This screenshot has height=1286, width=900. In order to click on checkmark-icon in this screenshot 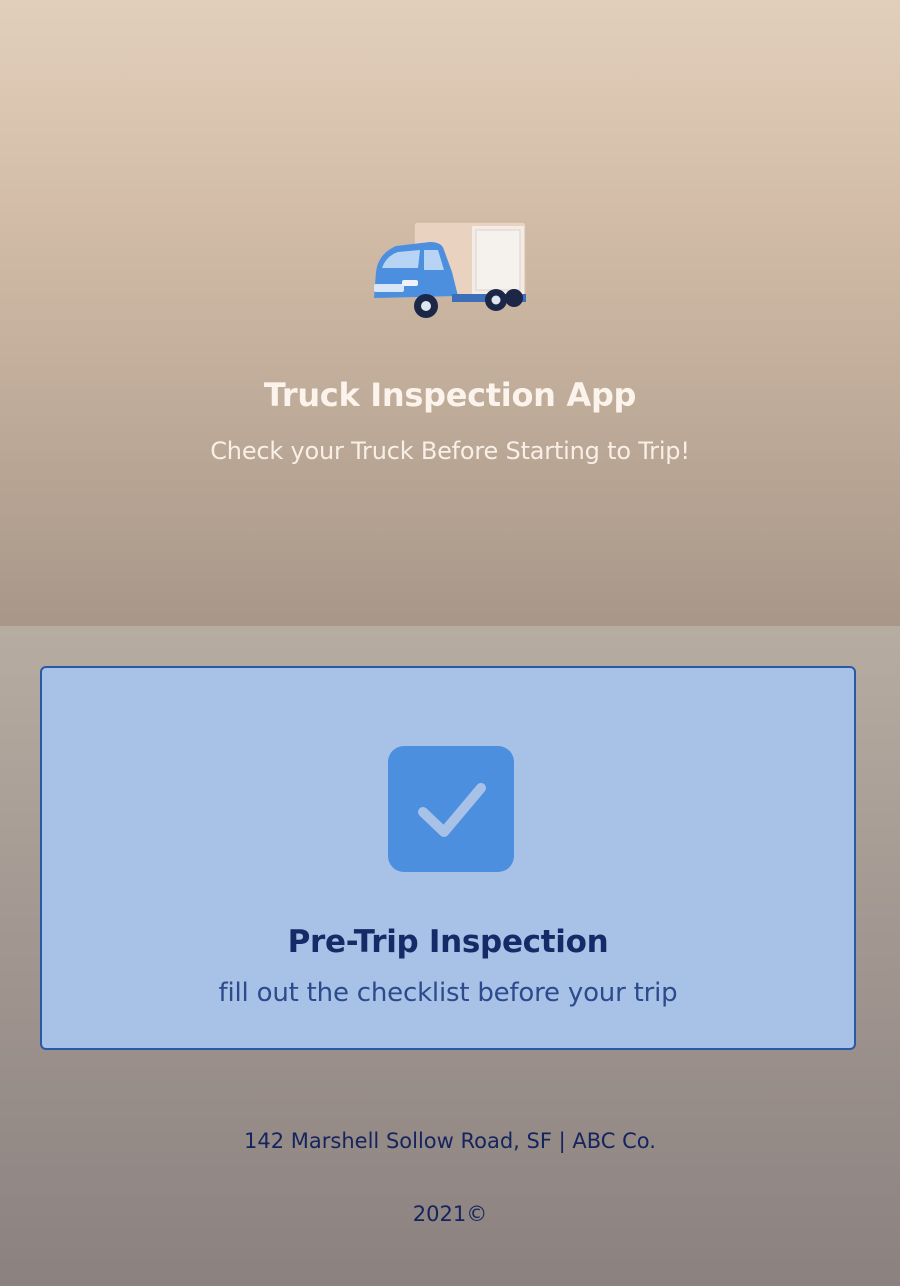, I will do `click(451, 809)`.